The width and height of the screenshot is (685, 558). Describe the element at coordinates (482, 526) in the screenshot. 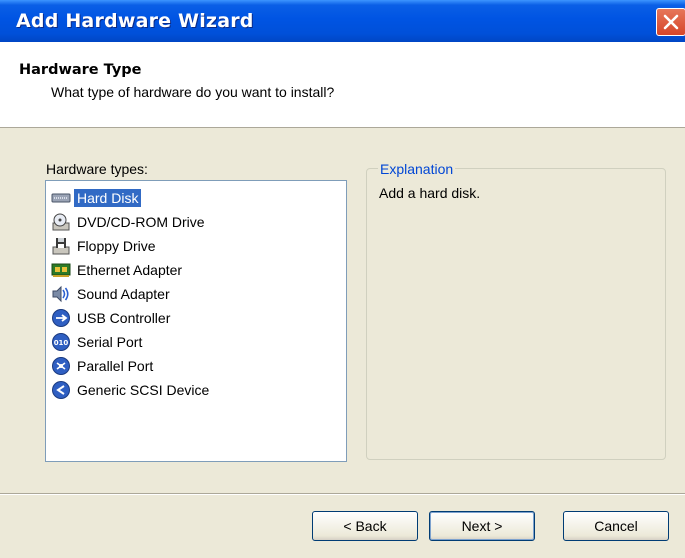

I see `next-button: Next >` at that location.